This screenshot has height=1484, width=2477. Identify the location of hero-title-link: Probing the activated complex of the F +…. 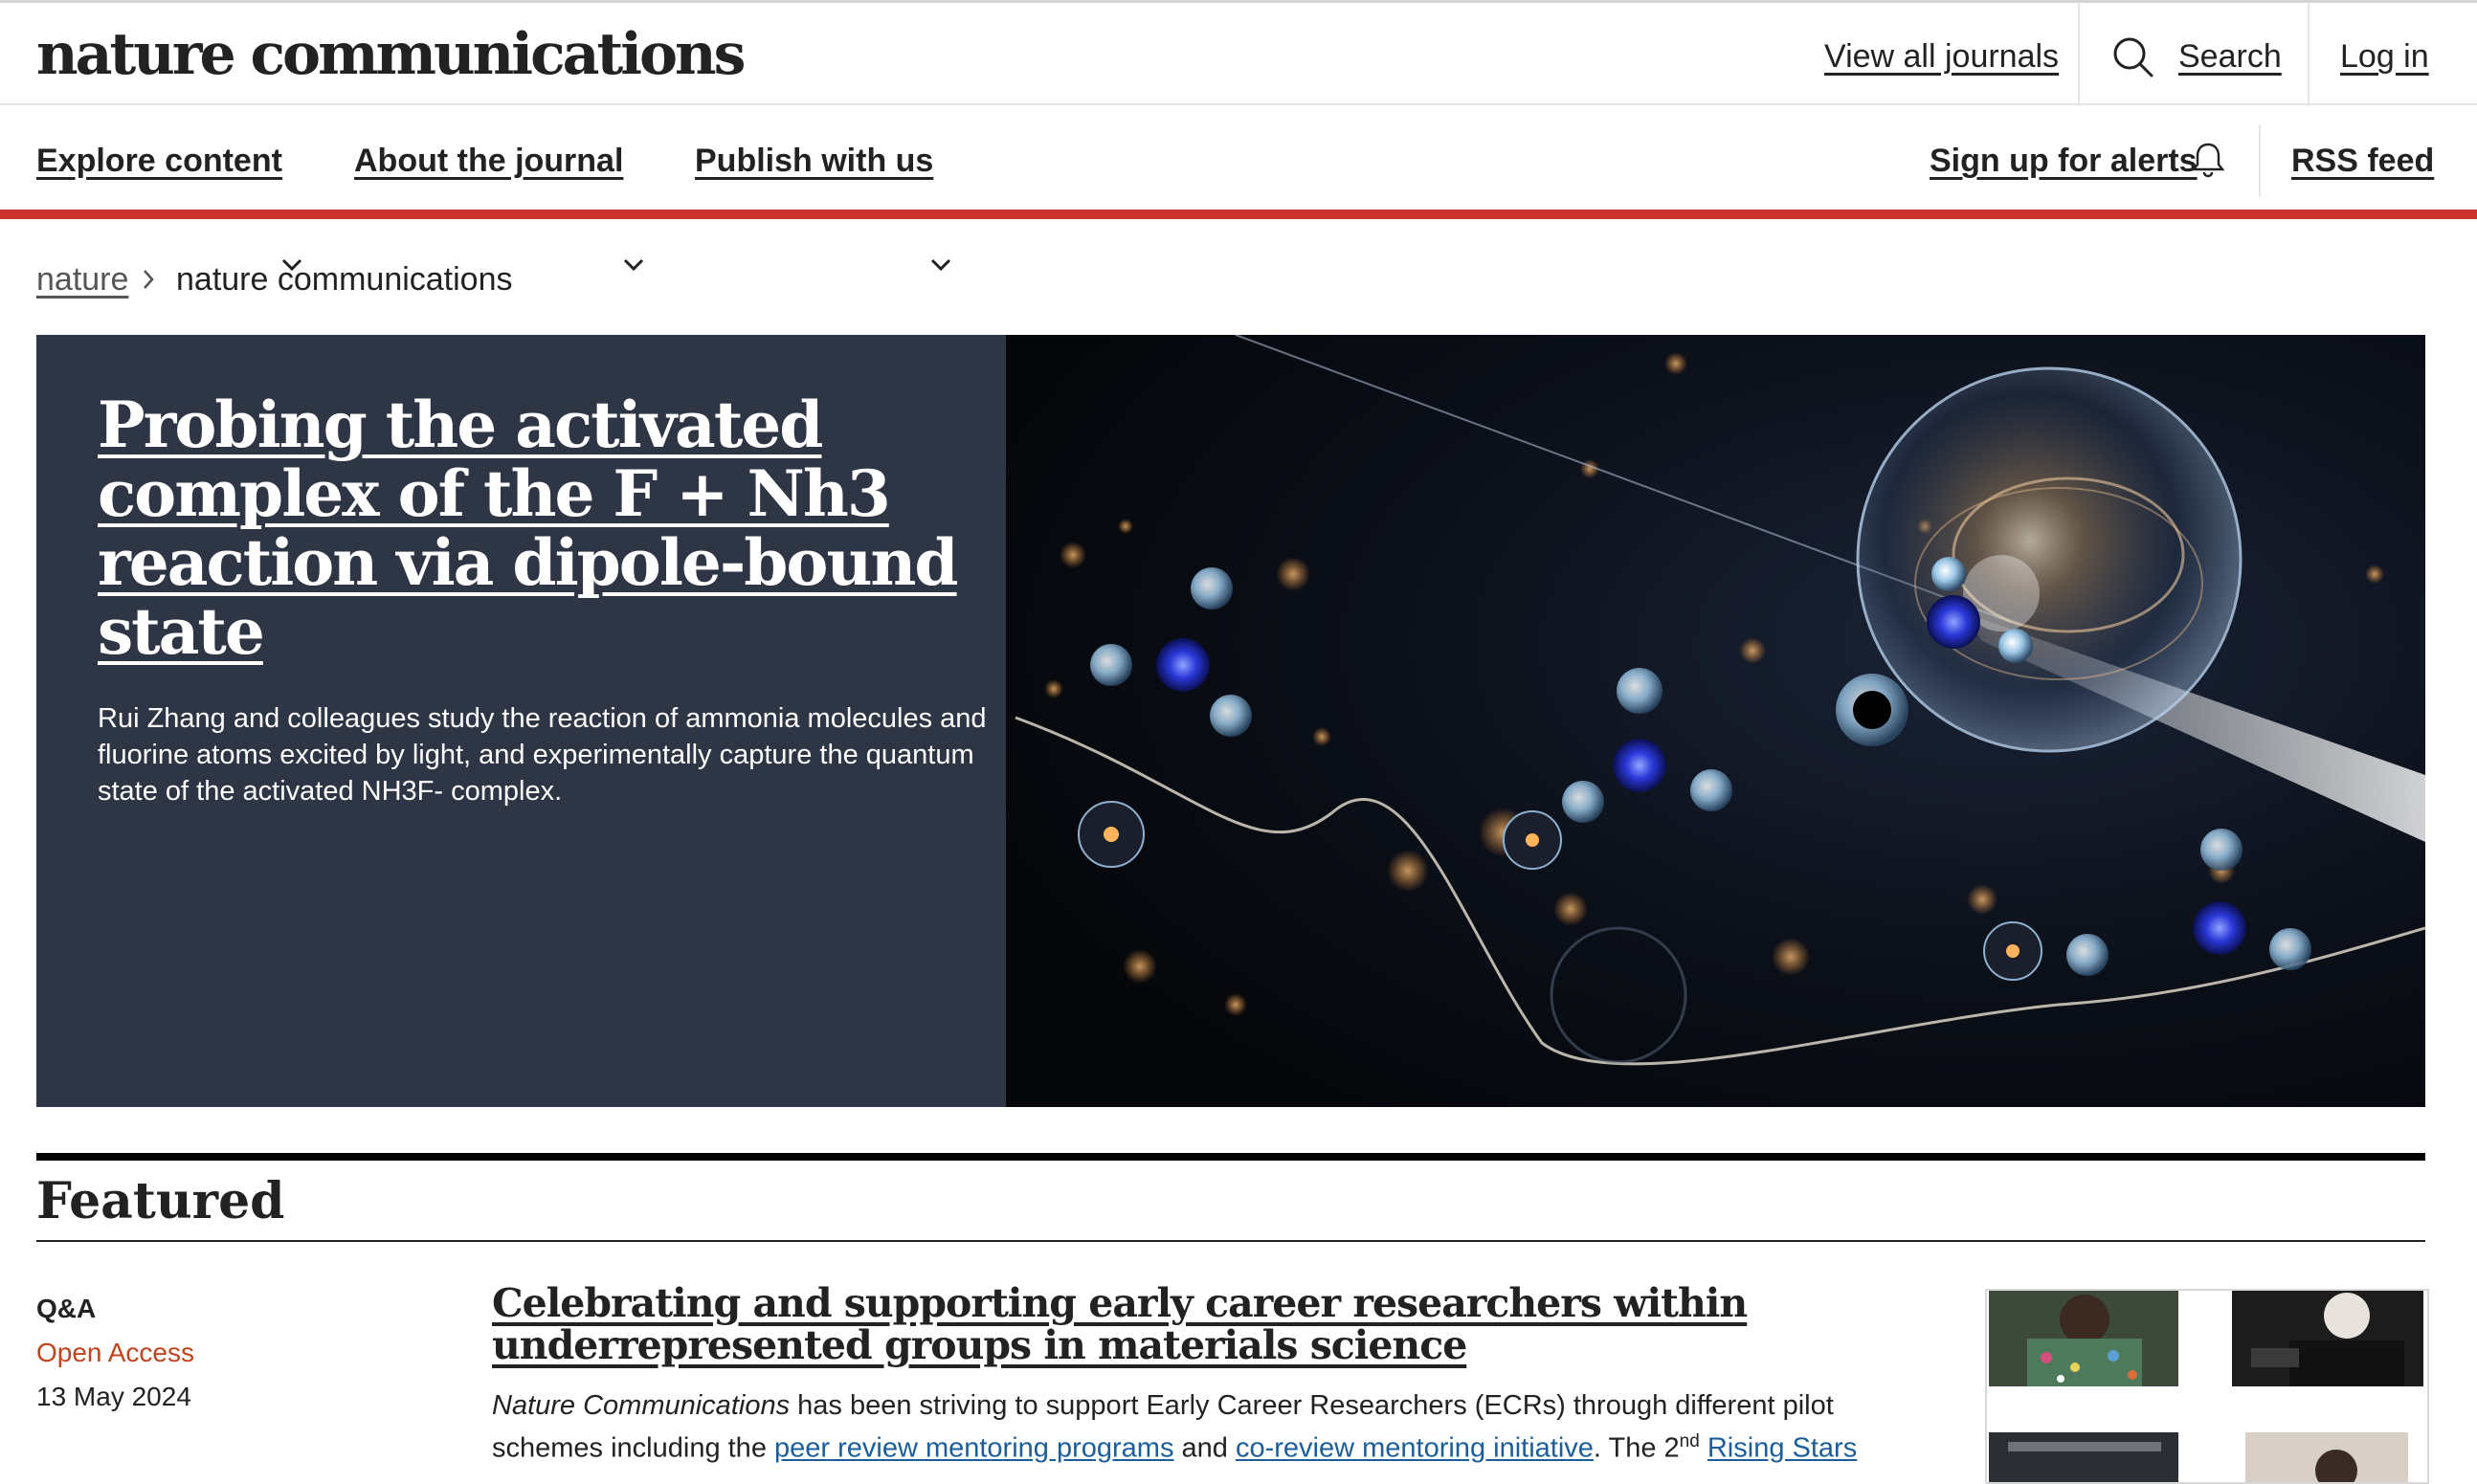
(538, 528).